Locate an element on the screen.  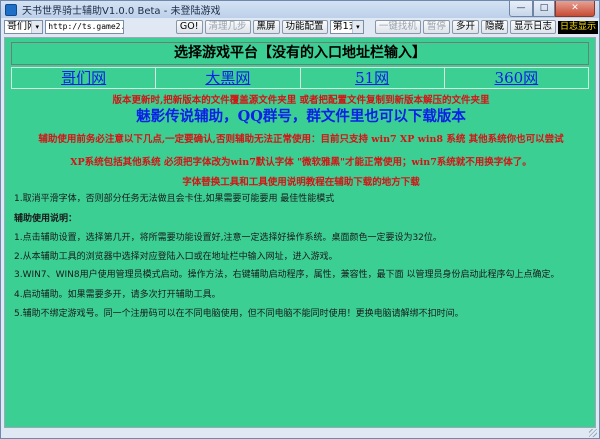
app-icon is located at coordinates (11, 9).